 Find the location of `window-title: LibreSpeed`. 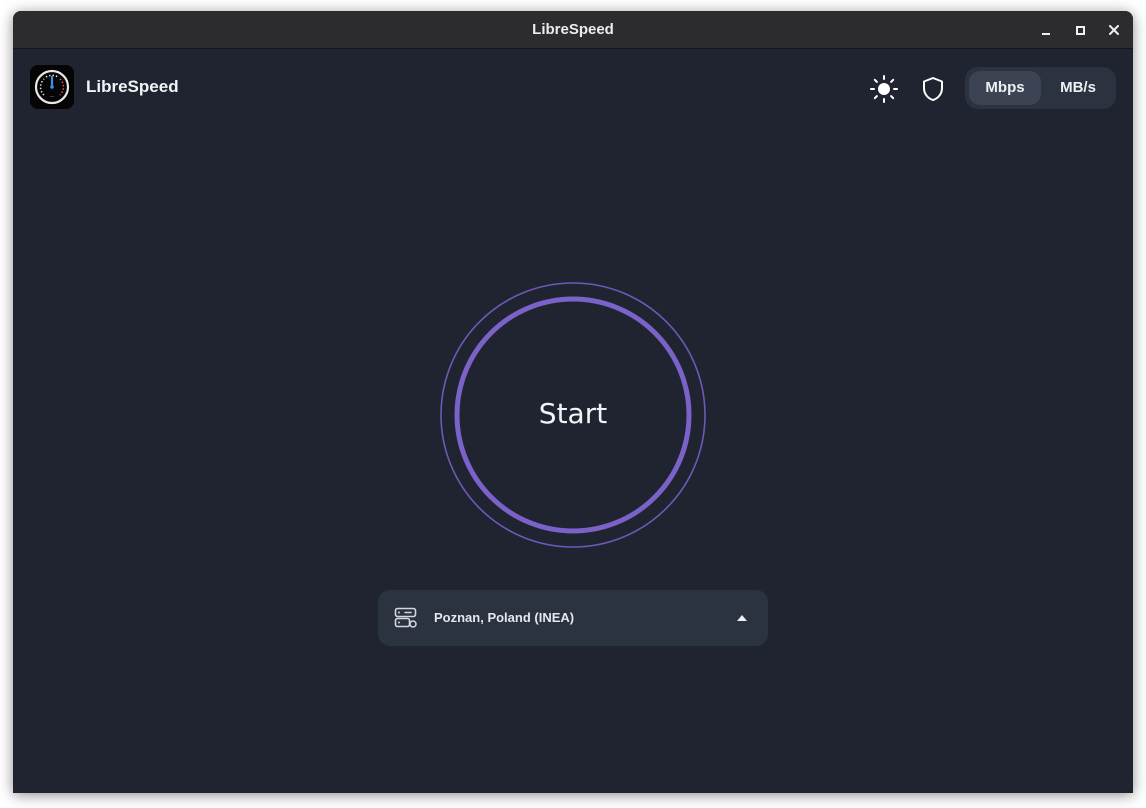

window-title: LibreSpeed is located at coordinates (573, 29).